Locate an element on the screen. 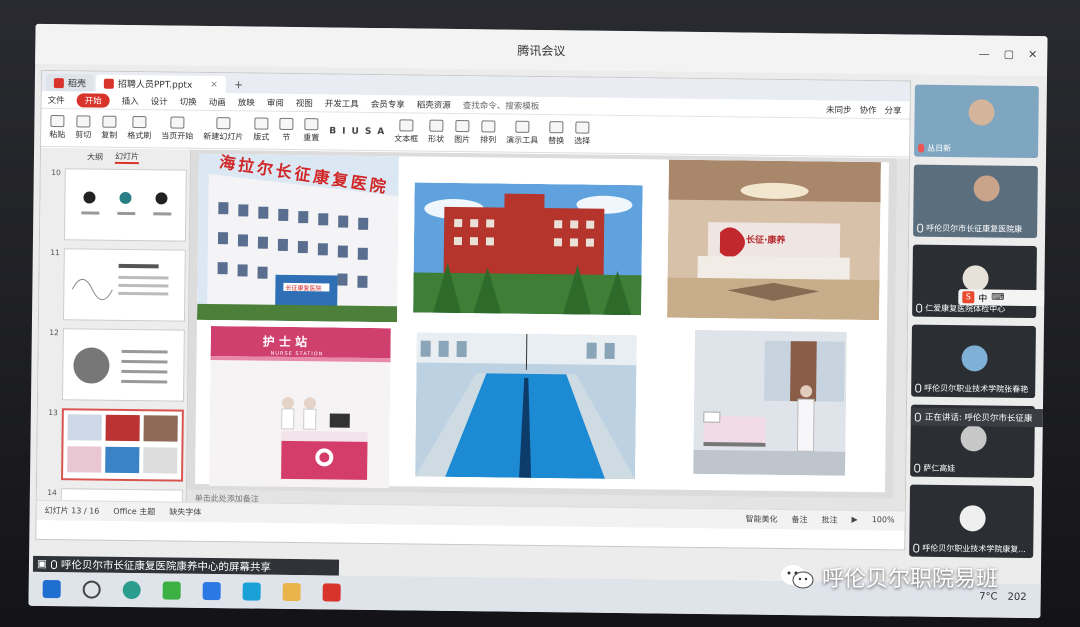 Image resolution: width=1080 pixels, height=627 pixels. app-icon is located at coordinates (251, 591).